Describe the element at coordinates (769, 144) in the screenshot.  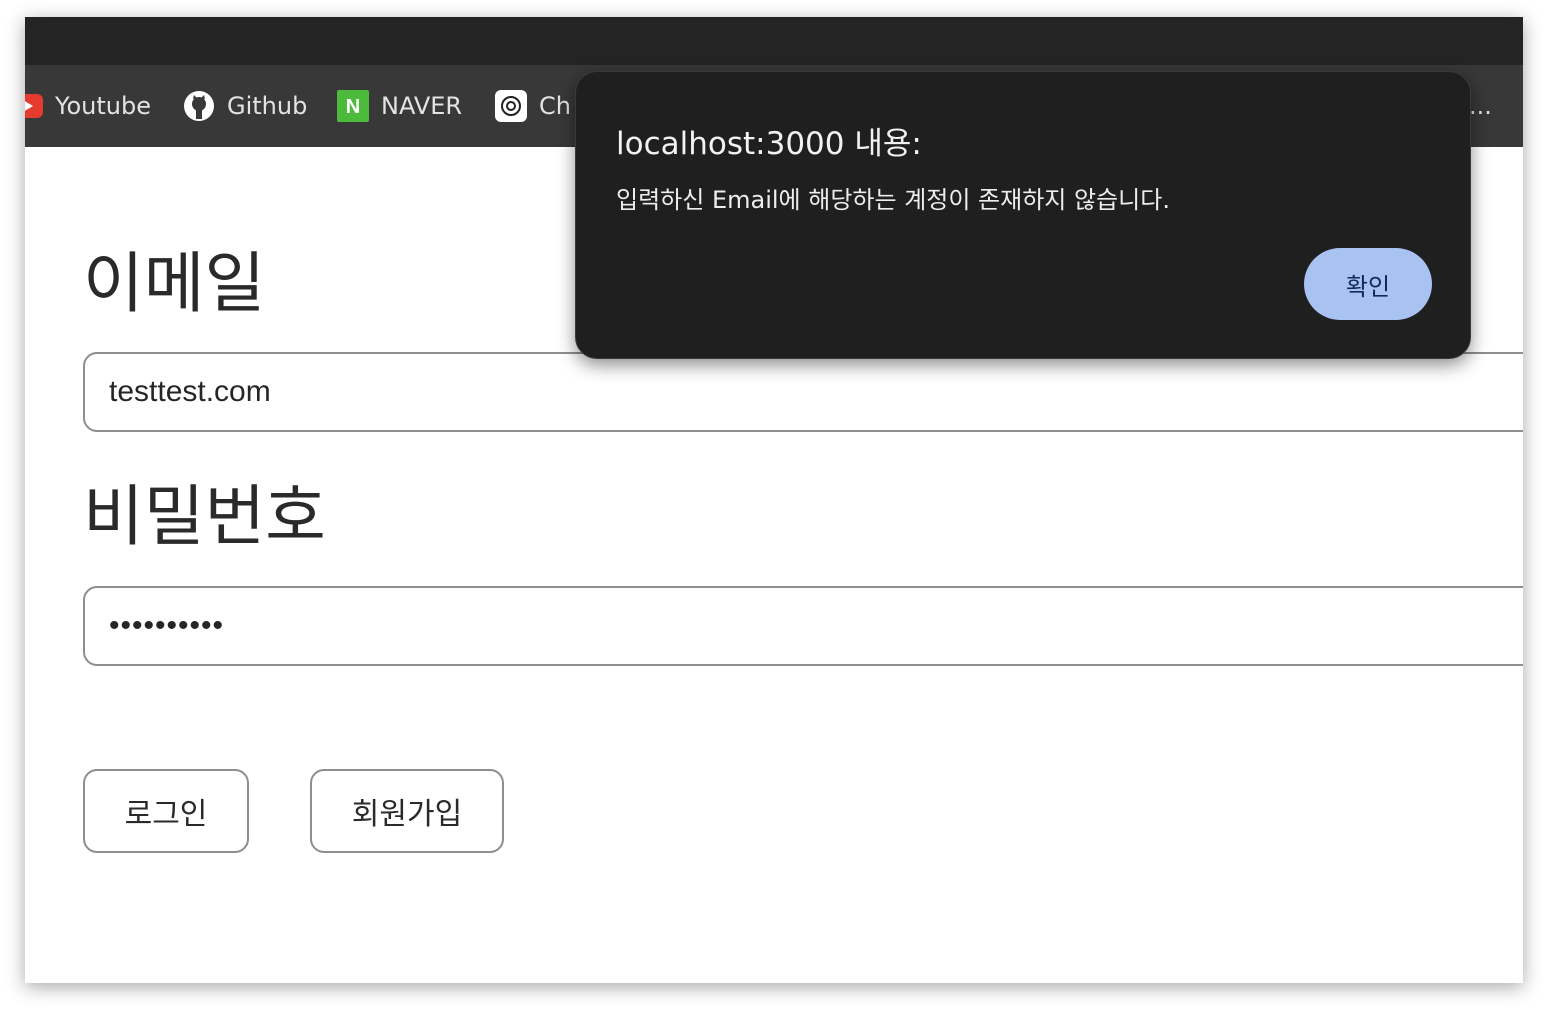
I see `dialog-title: localhost:3000 내용:` at that location.